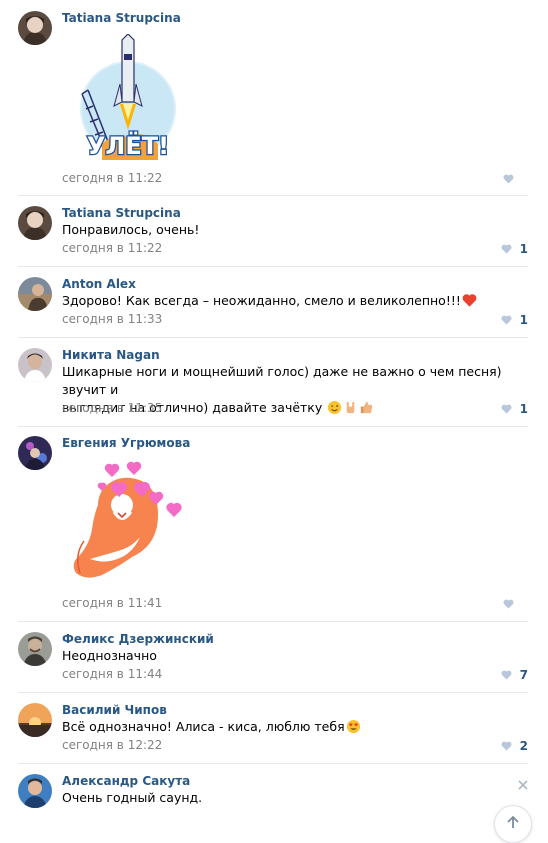  I want to click on like-count: 2, so click(523, 746).